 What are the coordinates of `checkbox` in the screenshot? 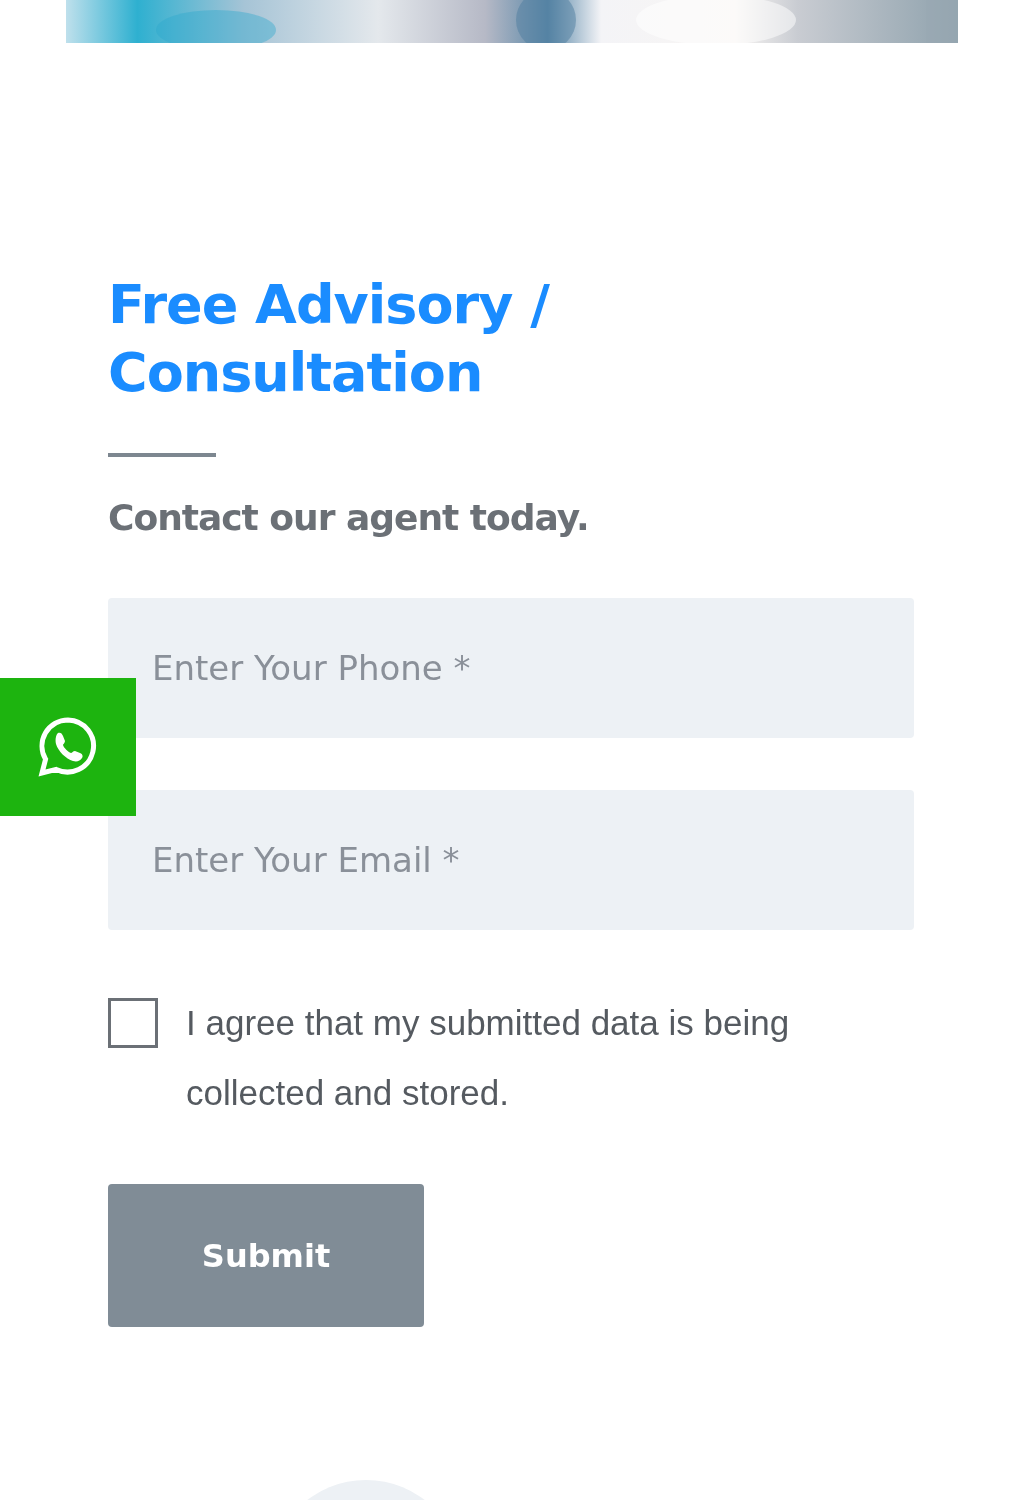 It's located at (133, 1023).